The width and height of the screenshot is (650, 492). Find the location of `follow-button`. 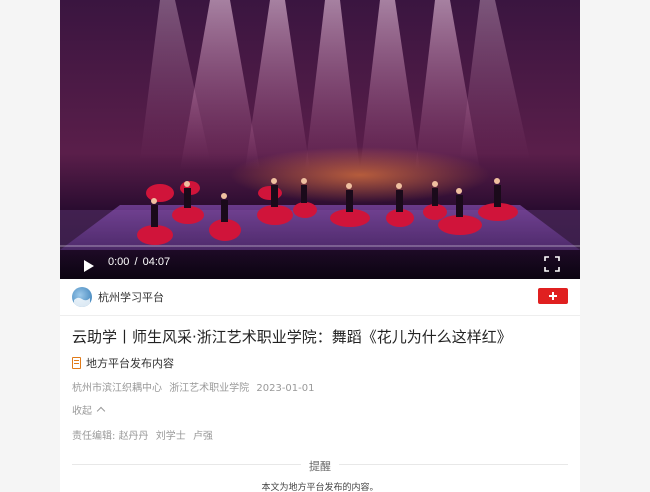

follow-button is located at coordinates (553, 296).